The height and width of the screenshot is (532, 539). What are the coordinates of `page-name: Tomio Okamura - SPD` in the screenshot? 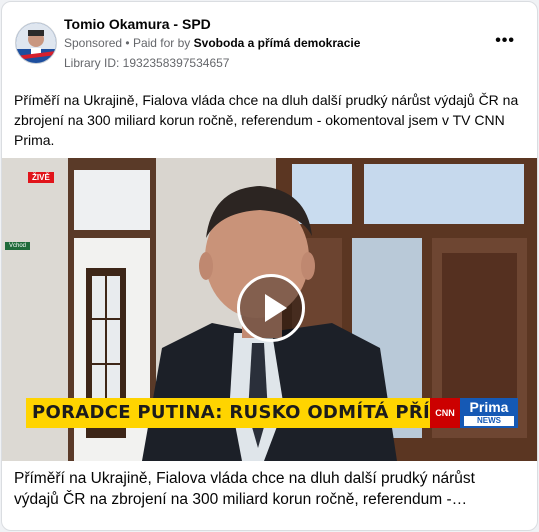 It's located at (137, 24).